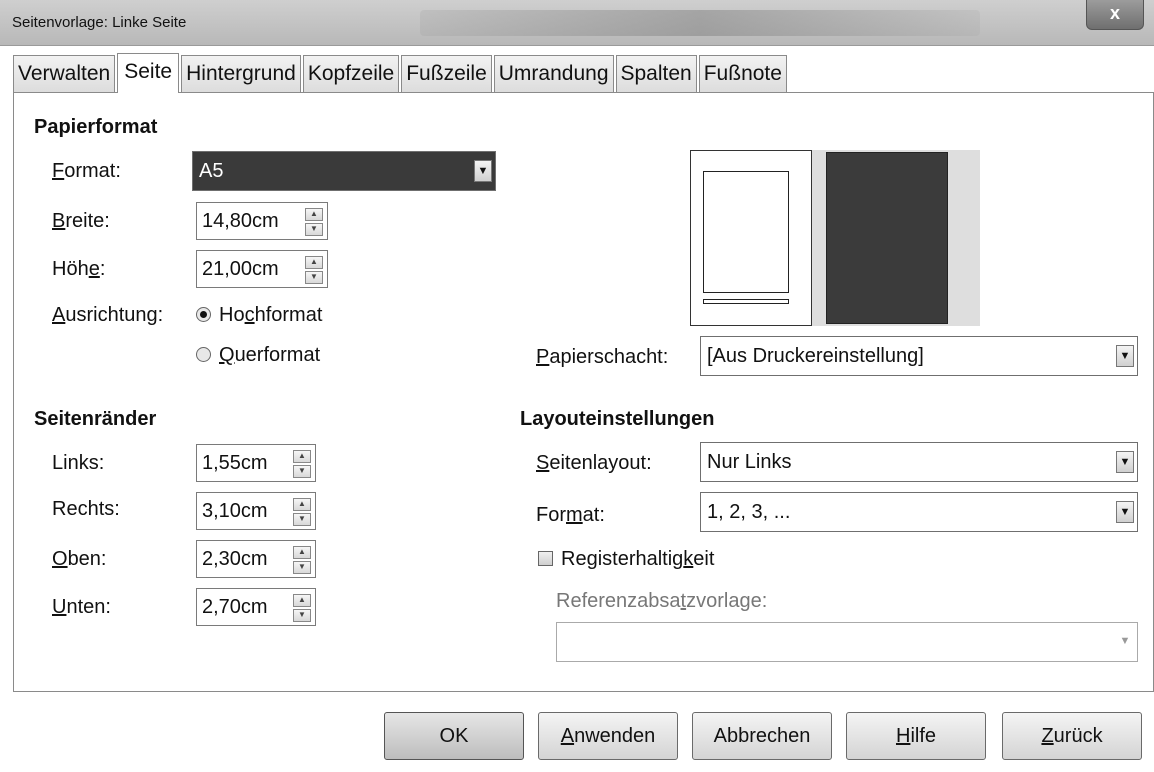 The width and height of the screenshot is (1154, 772). I want to click on page-layout-value: Nur Links, so click(749, 462).